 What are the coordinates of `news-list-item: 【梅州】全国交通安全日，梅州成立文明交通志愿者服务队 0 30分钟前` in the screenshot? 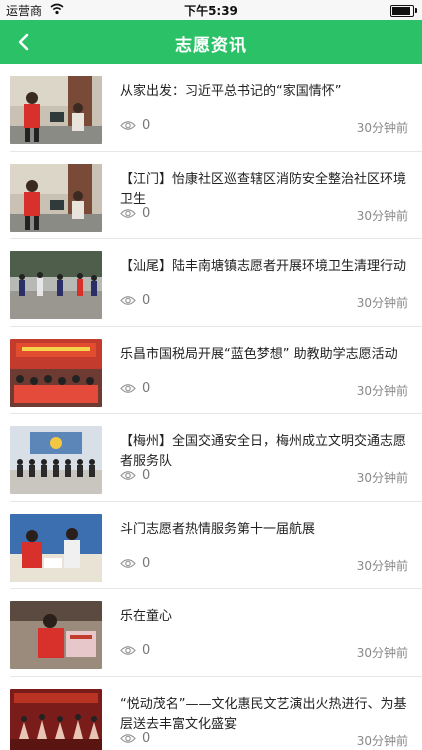 It's located at (216, 458).